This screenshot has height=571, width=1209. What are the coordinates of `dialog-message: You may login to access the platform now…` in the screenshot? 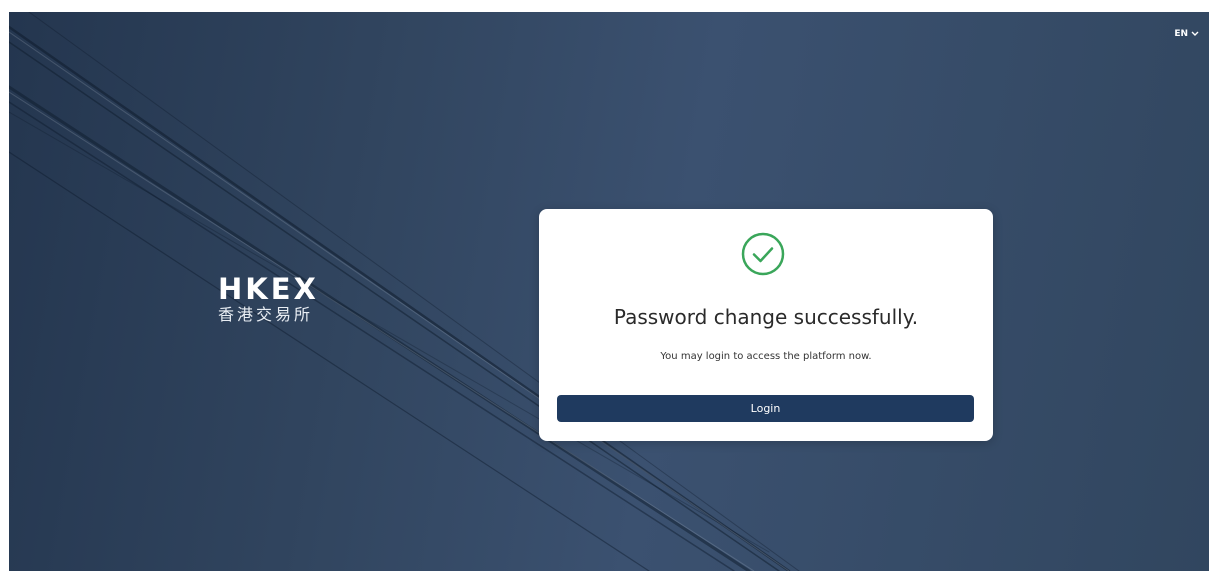 It's located at (766, 356).